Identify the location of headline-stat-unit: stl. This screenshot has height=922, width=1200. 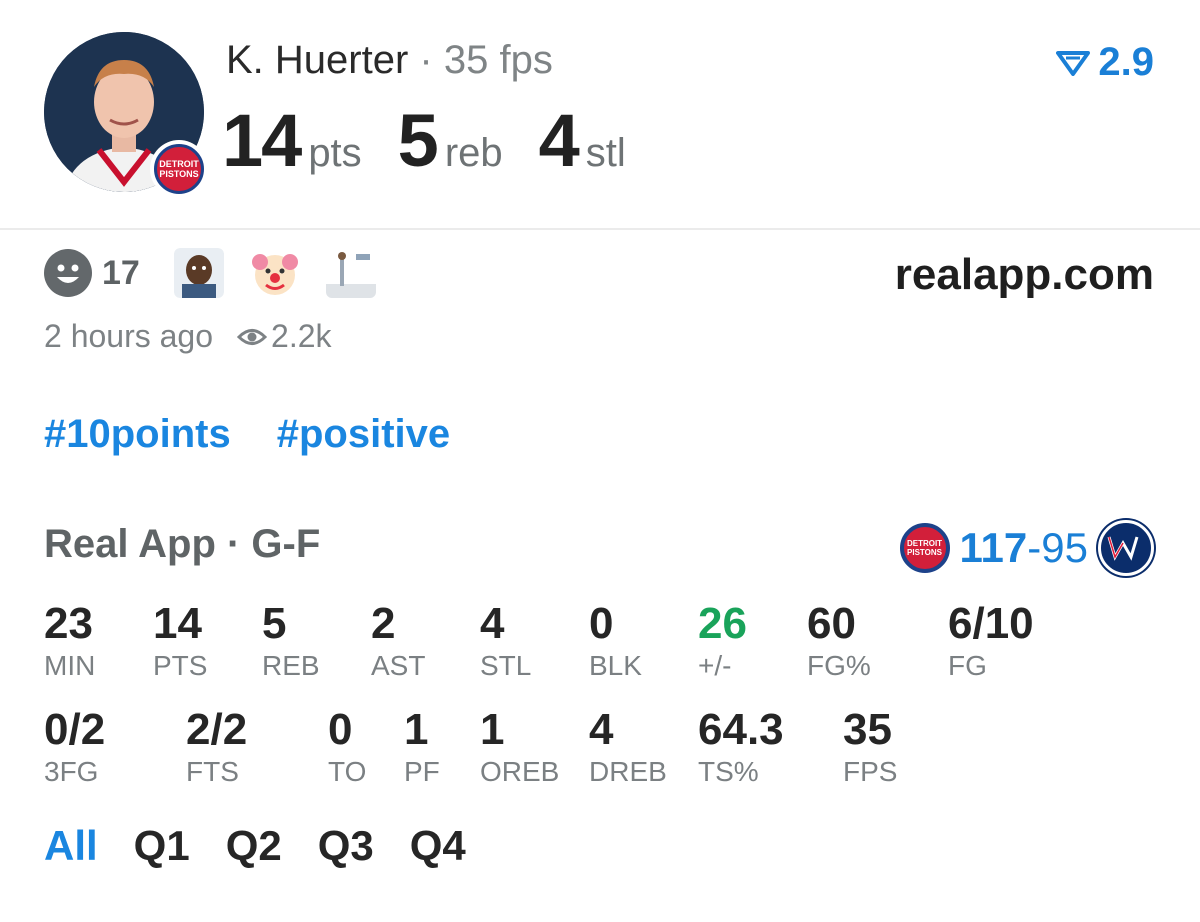
(605, 153).